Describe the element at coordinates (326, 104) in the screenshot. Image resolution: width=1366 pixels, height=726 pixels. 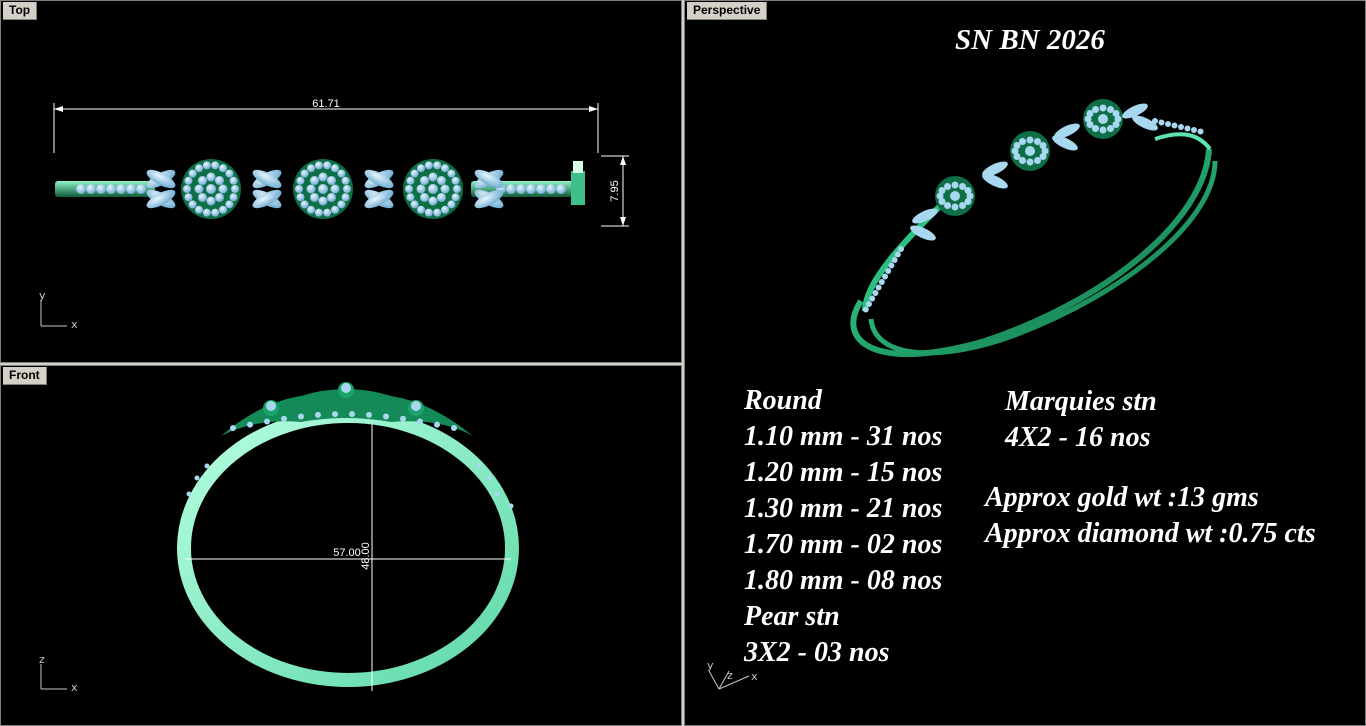
I see `dimension-length-value: 61.71` at that location.